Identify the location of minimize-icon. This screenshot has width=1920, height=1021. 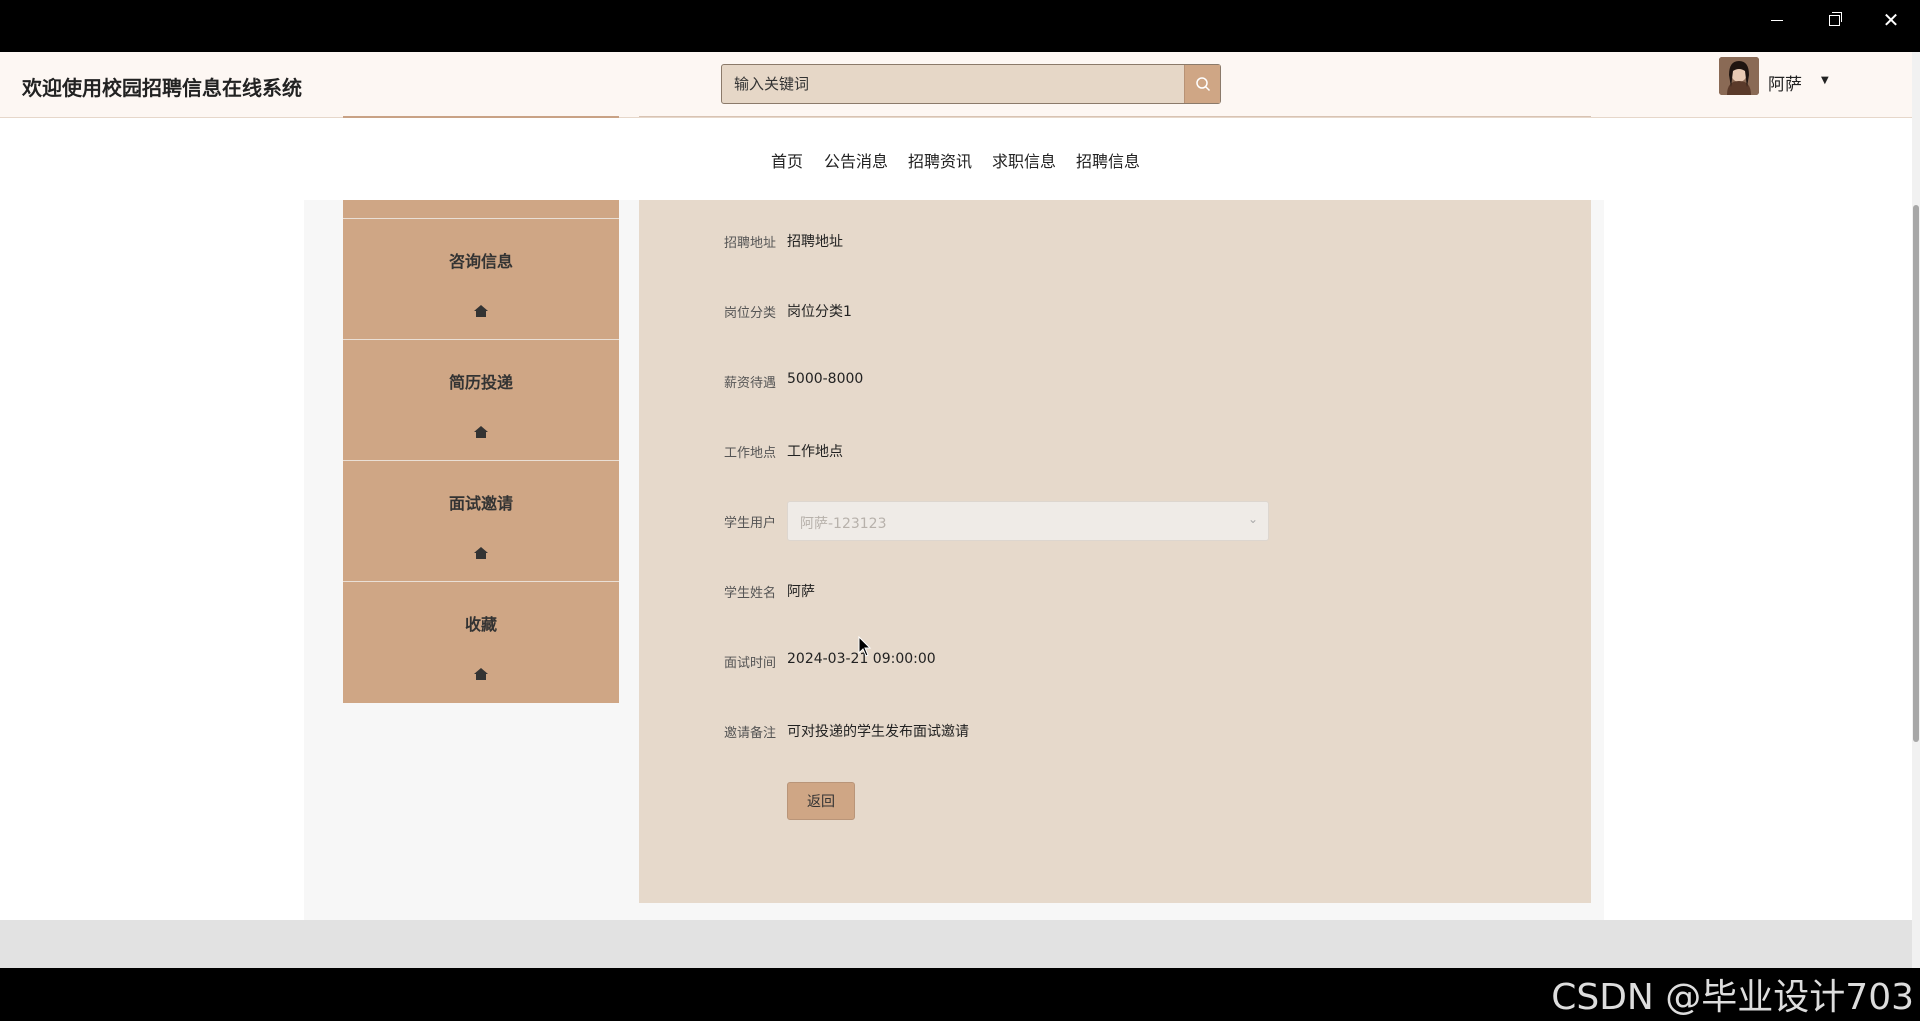
(1777, 20).